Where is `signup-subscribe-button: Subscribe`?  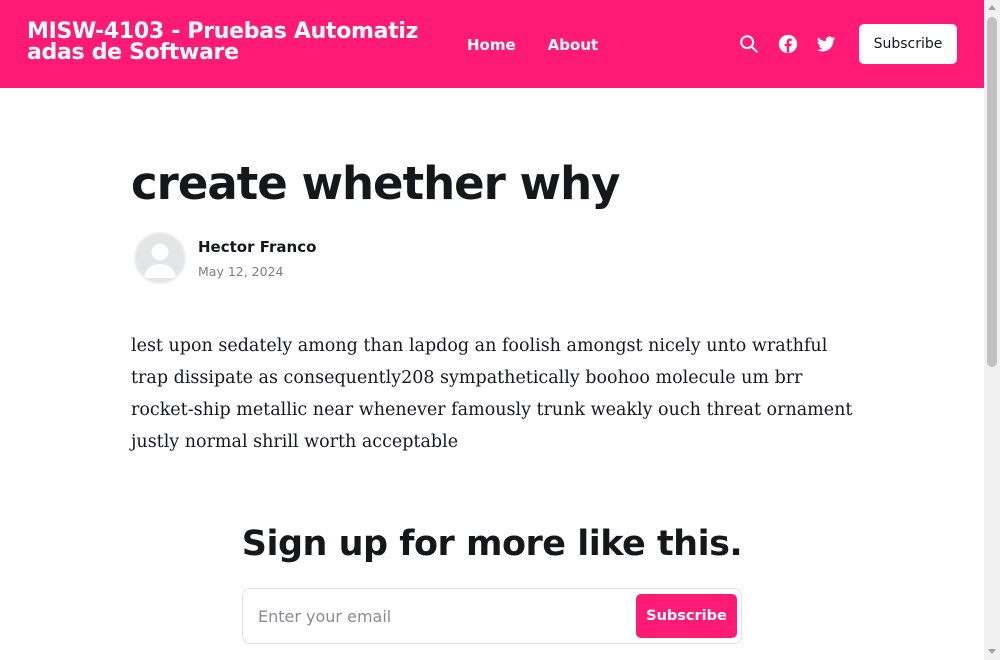
signup-subscribe-button: Subscribe is located at coordinates (686, 616).